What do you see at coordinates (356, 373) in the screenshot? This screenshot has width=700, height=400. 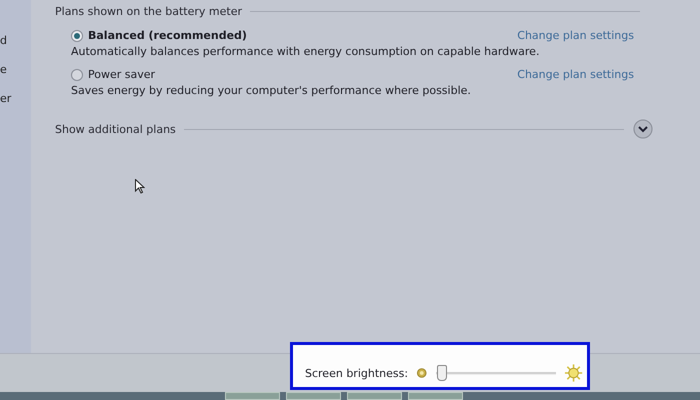 I see `brightness-label: Screen brightness:` at bounding box center [356, 373].